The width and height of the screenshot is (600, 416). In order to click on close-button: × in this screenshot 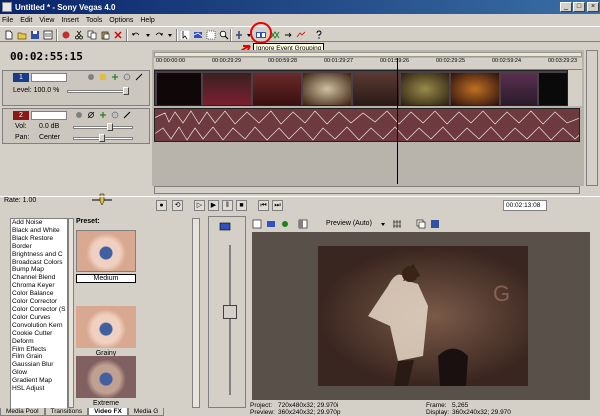, I will do `click(593, 7)`.